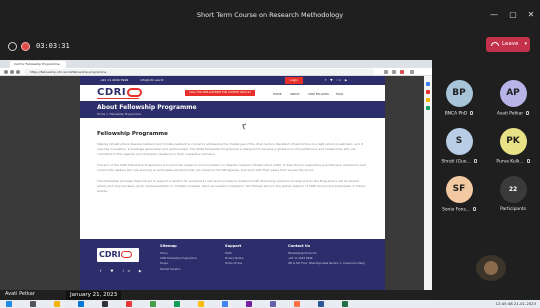 Image resolution: width=540 pixels, height=308 pixels. I want to click on menu-about: ABOUT, so click(295, 94).